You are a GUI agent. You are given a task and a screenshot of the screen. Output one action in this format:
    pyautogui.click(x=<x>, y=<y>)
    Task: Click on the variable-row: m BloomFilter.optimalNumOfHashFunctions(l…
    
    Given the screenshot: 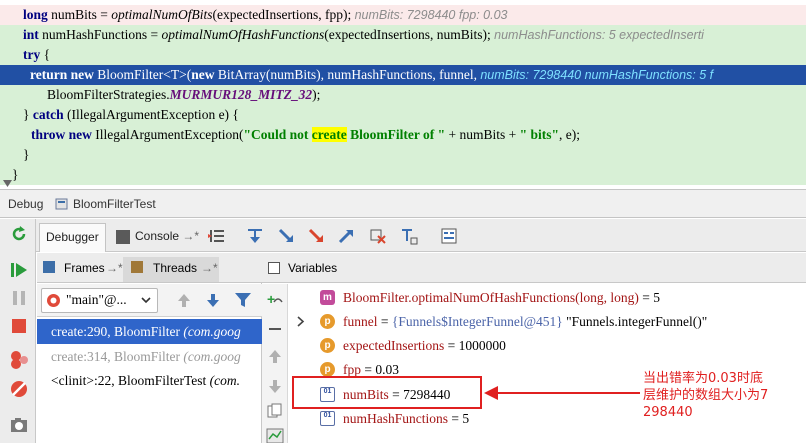 What is the action you would take?
    pyautogui.click(x=547, y=297)
    